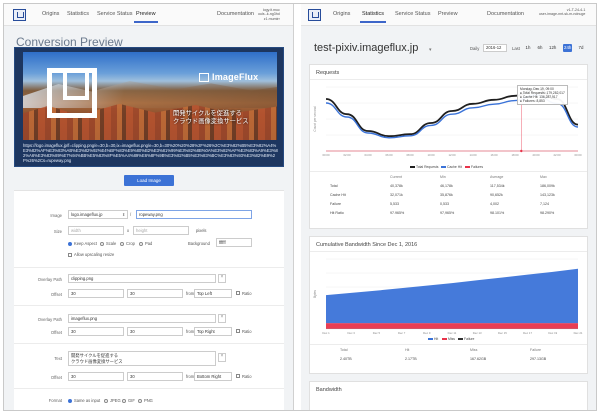  Describe the element at coordinates (102, 244) in the screenshot. I see `mode-scale-radio` at that location.